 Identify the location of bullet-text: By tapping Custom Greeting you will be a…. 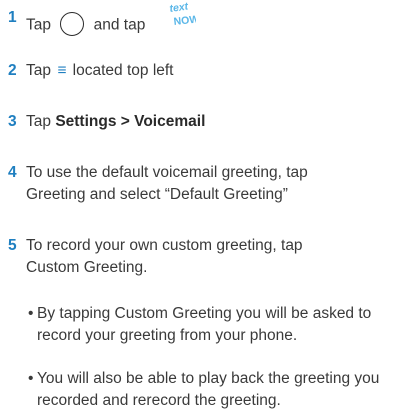
(204, 324).